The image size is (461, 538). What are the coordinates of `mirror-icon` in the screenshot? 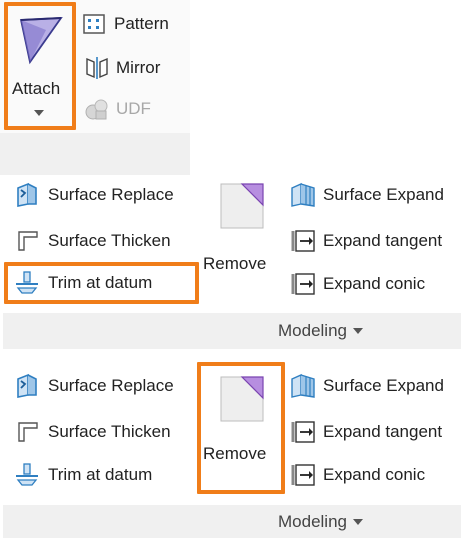 It's located at (97, 68).